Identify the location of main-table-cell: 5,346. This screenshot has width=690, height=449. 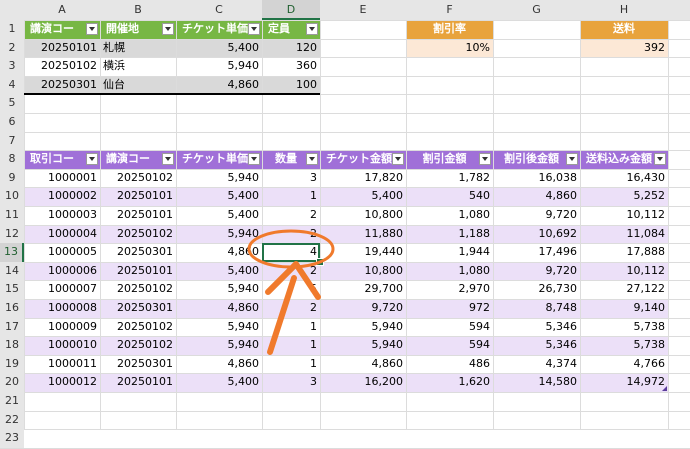
(536, 327).